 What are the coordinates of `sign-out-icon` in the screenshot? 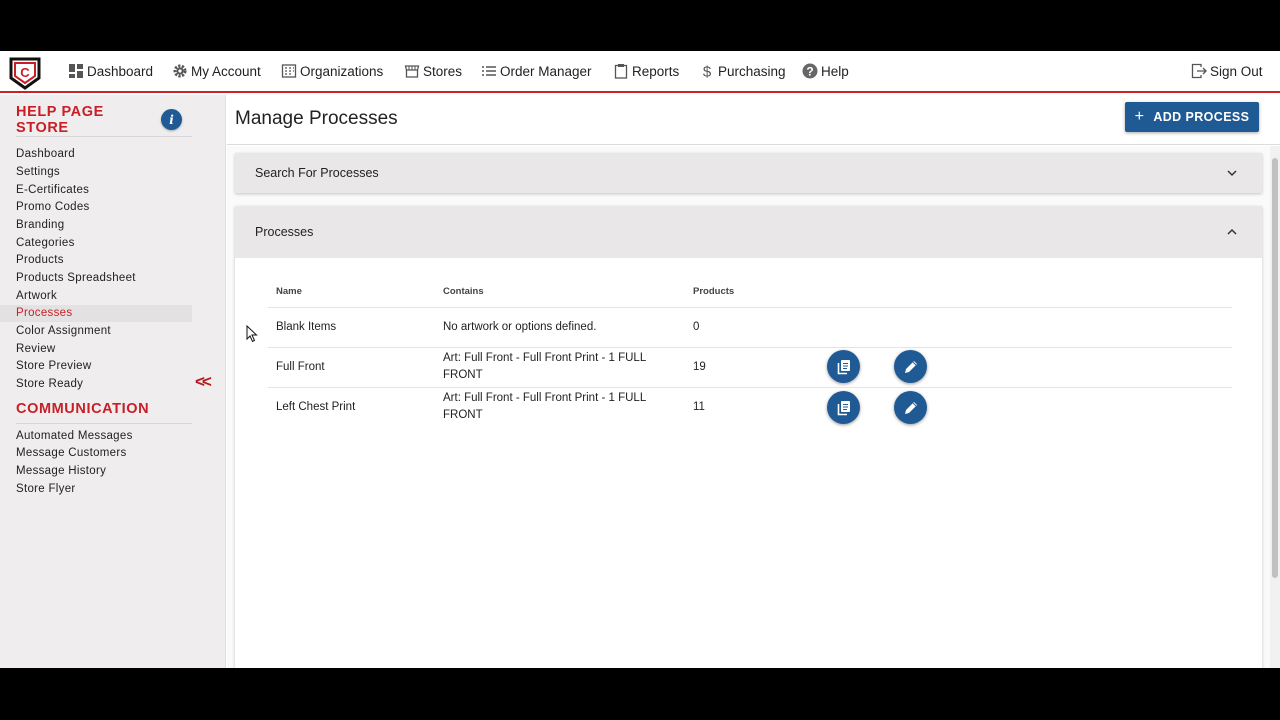 It's located at (1199, 71).